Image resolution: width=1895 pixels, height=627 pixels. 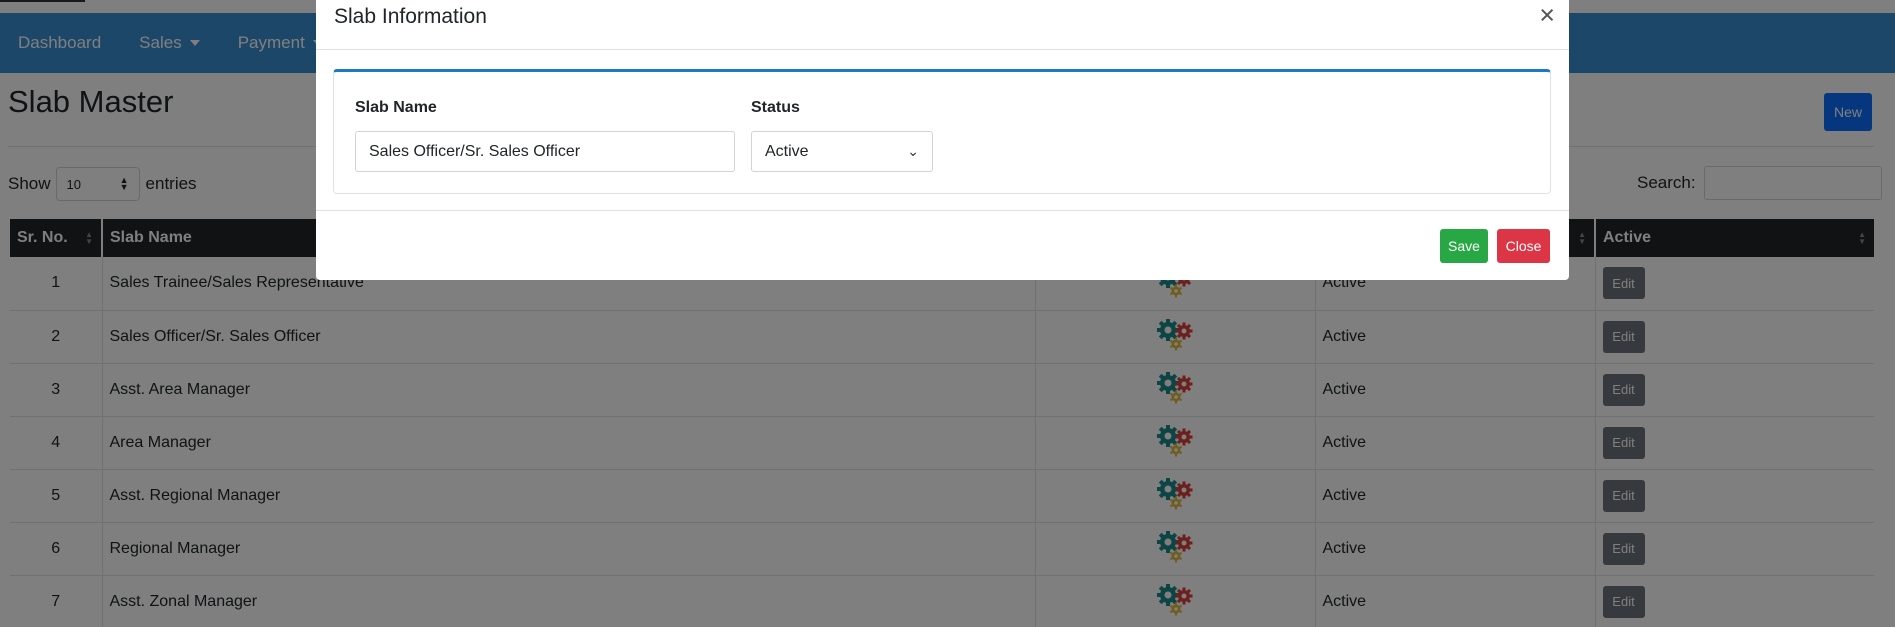 What do you see at coordinates (410, 16) in the screenshot?
I see `modal-title: Slab Information` at bounding box center [410, 16].